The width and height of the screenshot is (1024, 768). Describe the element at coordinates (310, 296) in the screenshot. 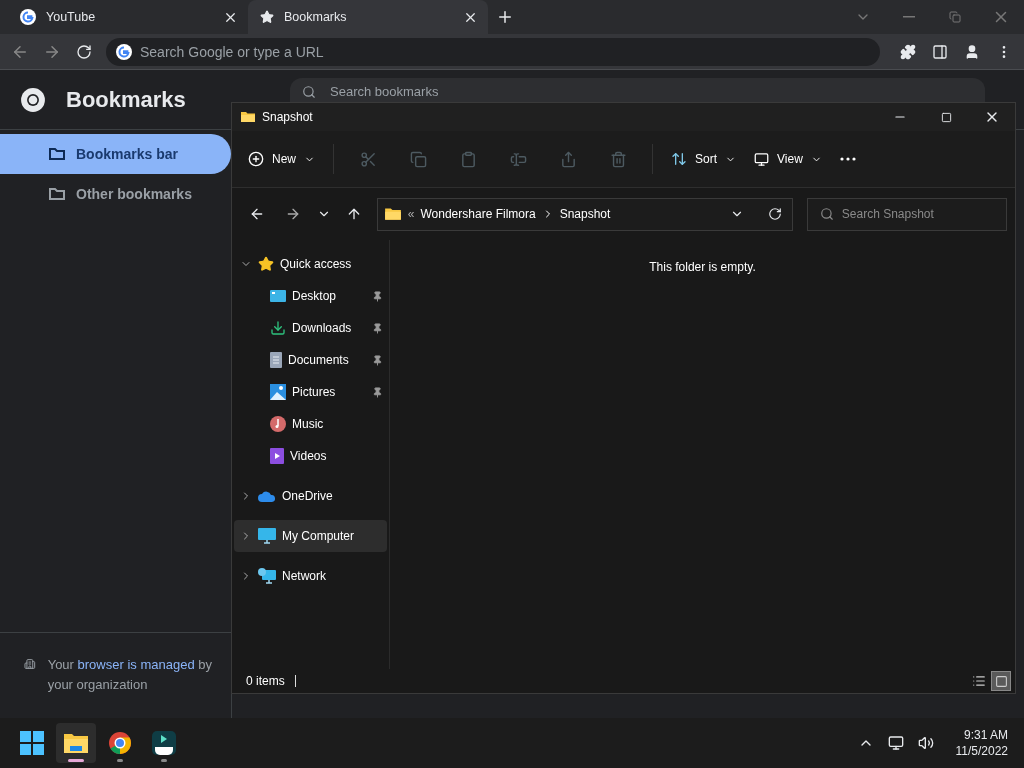

I see `nav-item: Desktop` at that location.